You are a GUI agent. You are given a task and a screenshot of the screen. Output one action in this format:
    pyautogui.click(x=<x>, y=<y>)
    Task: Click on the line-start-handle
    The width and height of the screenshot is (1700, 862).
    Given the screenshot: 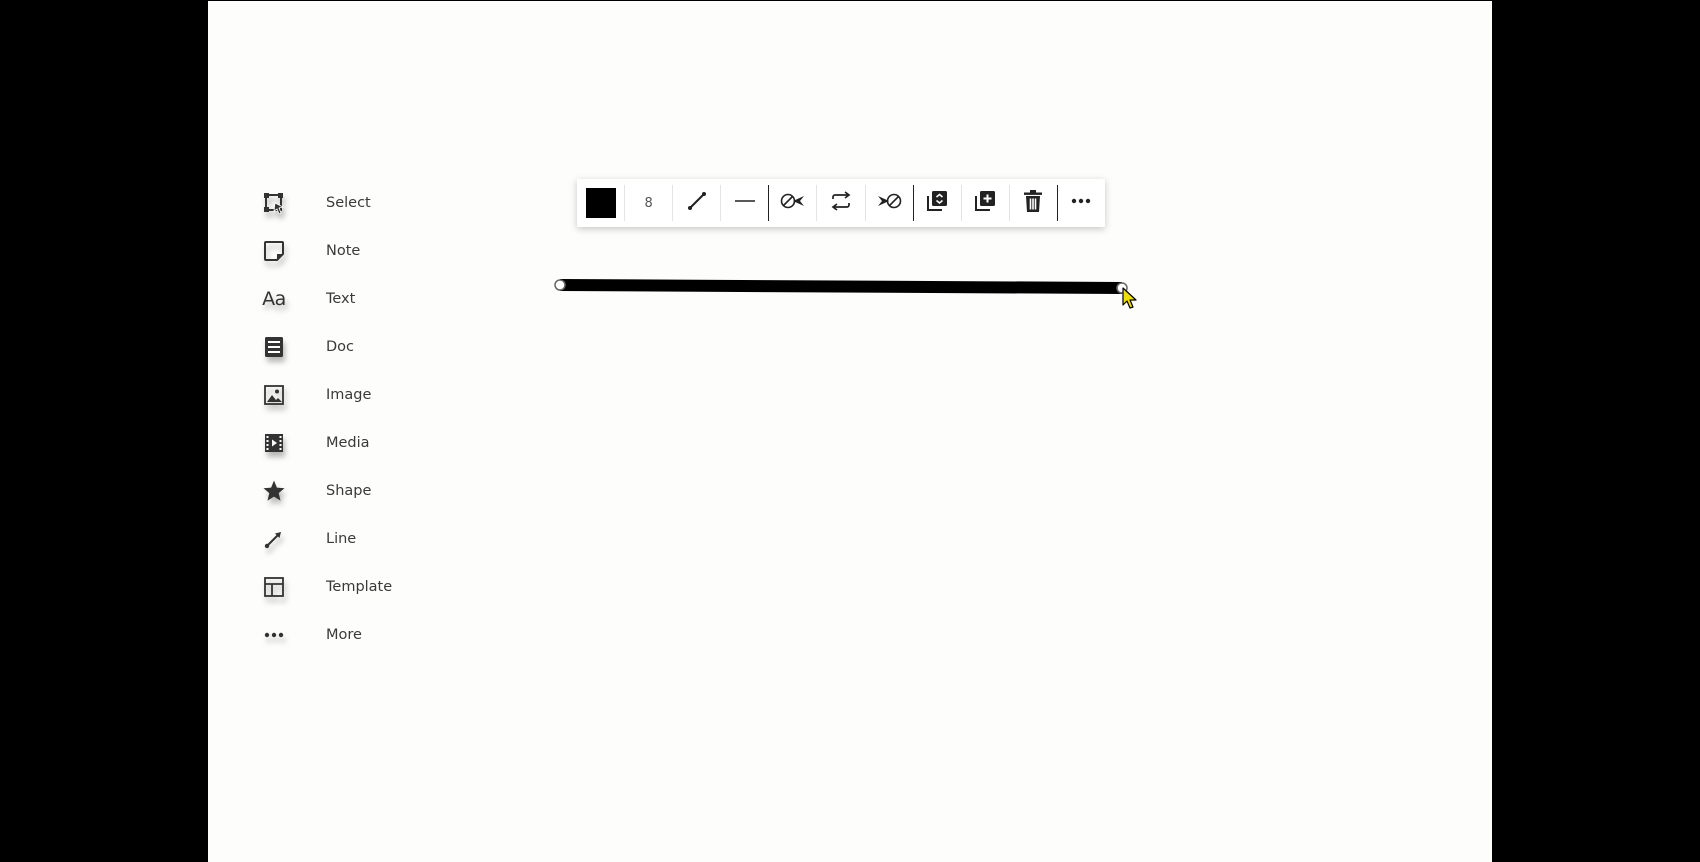 What is the action you would take?
    pyautogui.click(x=560, y=285)
    